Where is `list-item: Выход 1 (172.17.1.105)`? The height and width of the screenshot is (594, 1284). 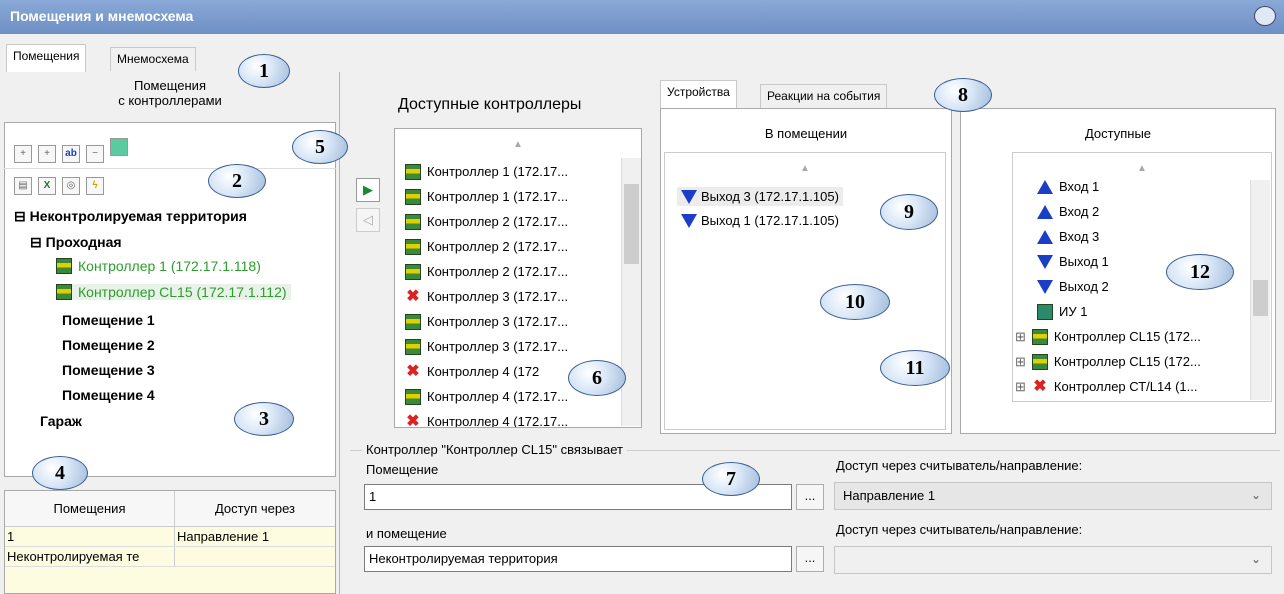
list-item: Выход 1 (172.17.1.105) is located at coordinates (760, 220).